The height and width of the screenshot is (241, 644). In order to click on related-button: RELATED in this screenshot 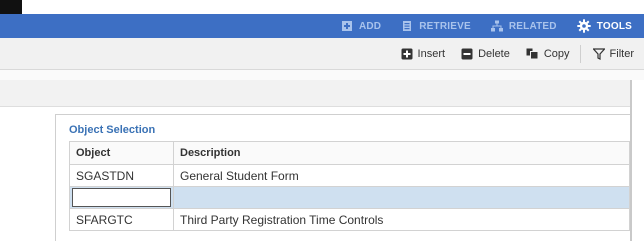, I will do `click(523, 26)`.